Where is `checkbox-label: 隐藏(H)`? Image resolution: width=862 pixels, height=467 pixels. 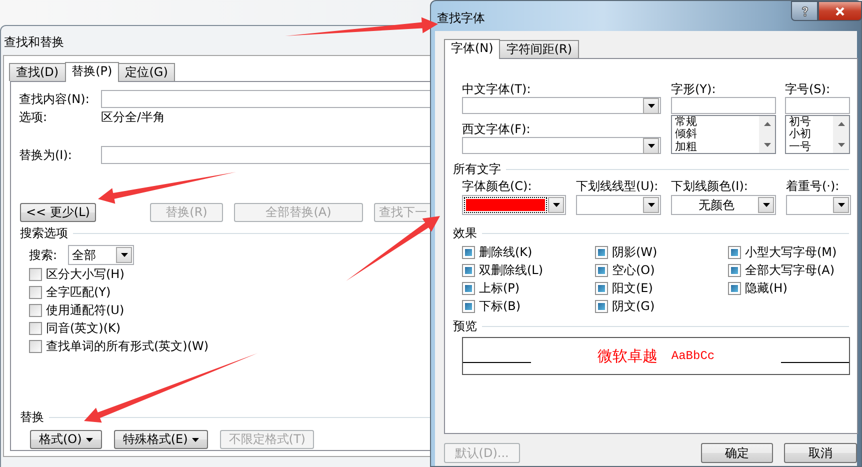
checkbox-label: 隐藏(H) is located at coordinates (766, 288).